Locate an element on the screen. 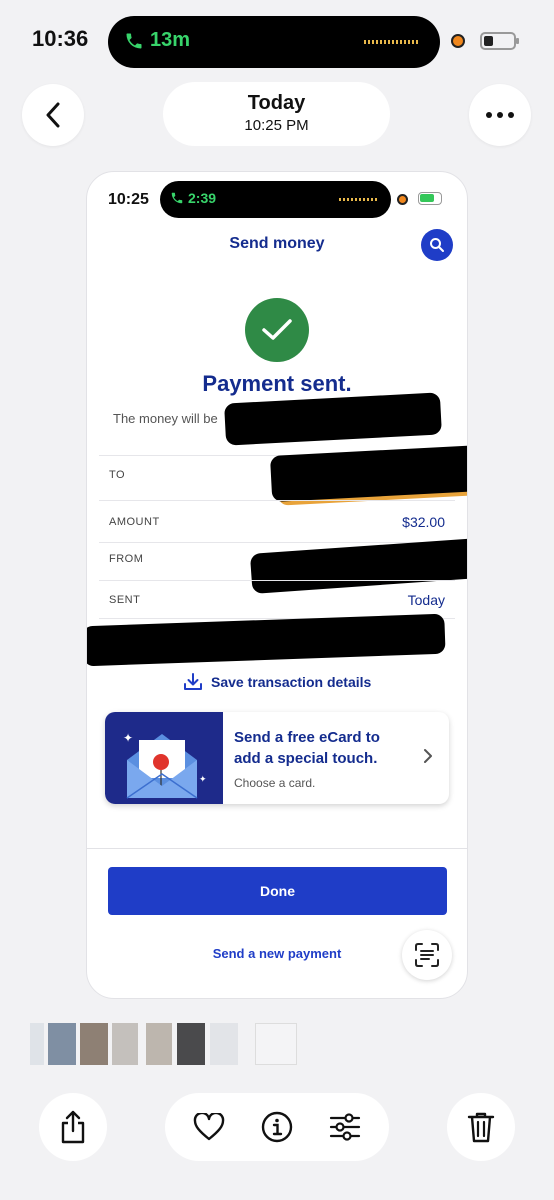  done-button: Done is located at coordinates (277, 891).